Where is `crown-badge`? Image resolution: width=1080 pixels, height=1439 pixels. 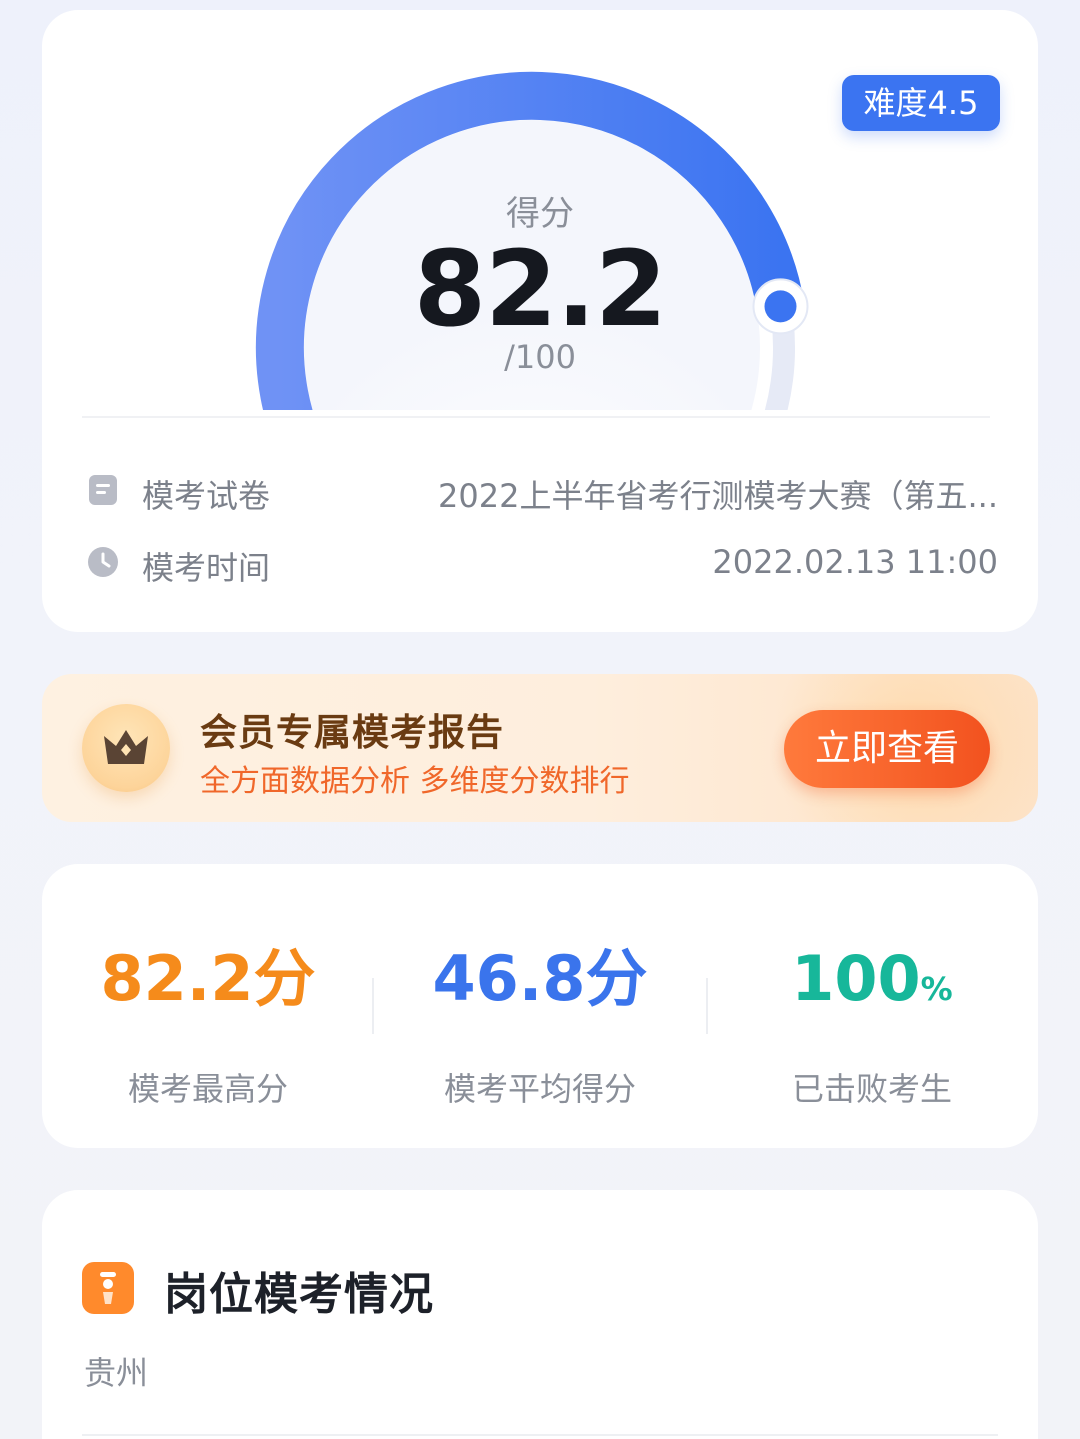
crown-badge is located at coordinates (126, 748).